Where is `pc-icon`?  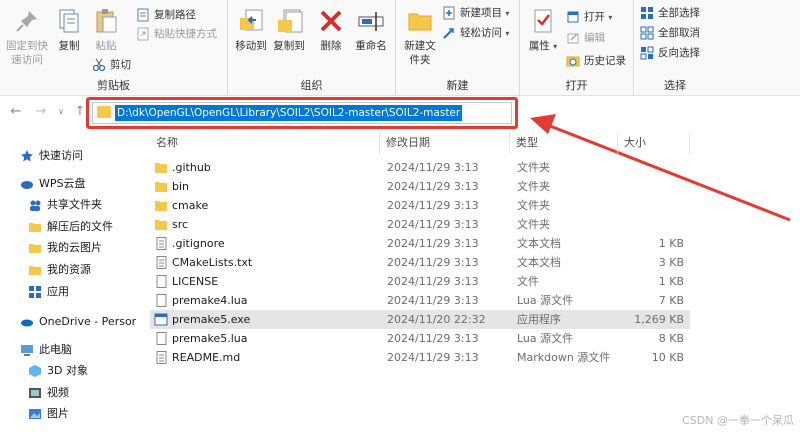 pc-icon is located at coordinates (27, 350).